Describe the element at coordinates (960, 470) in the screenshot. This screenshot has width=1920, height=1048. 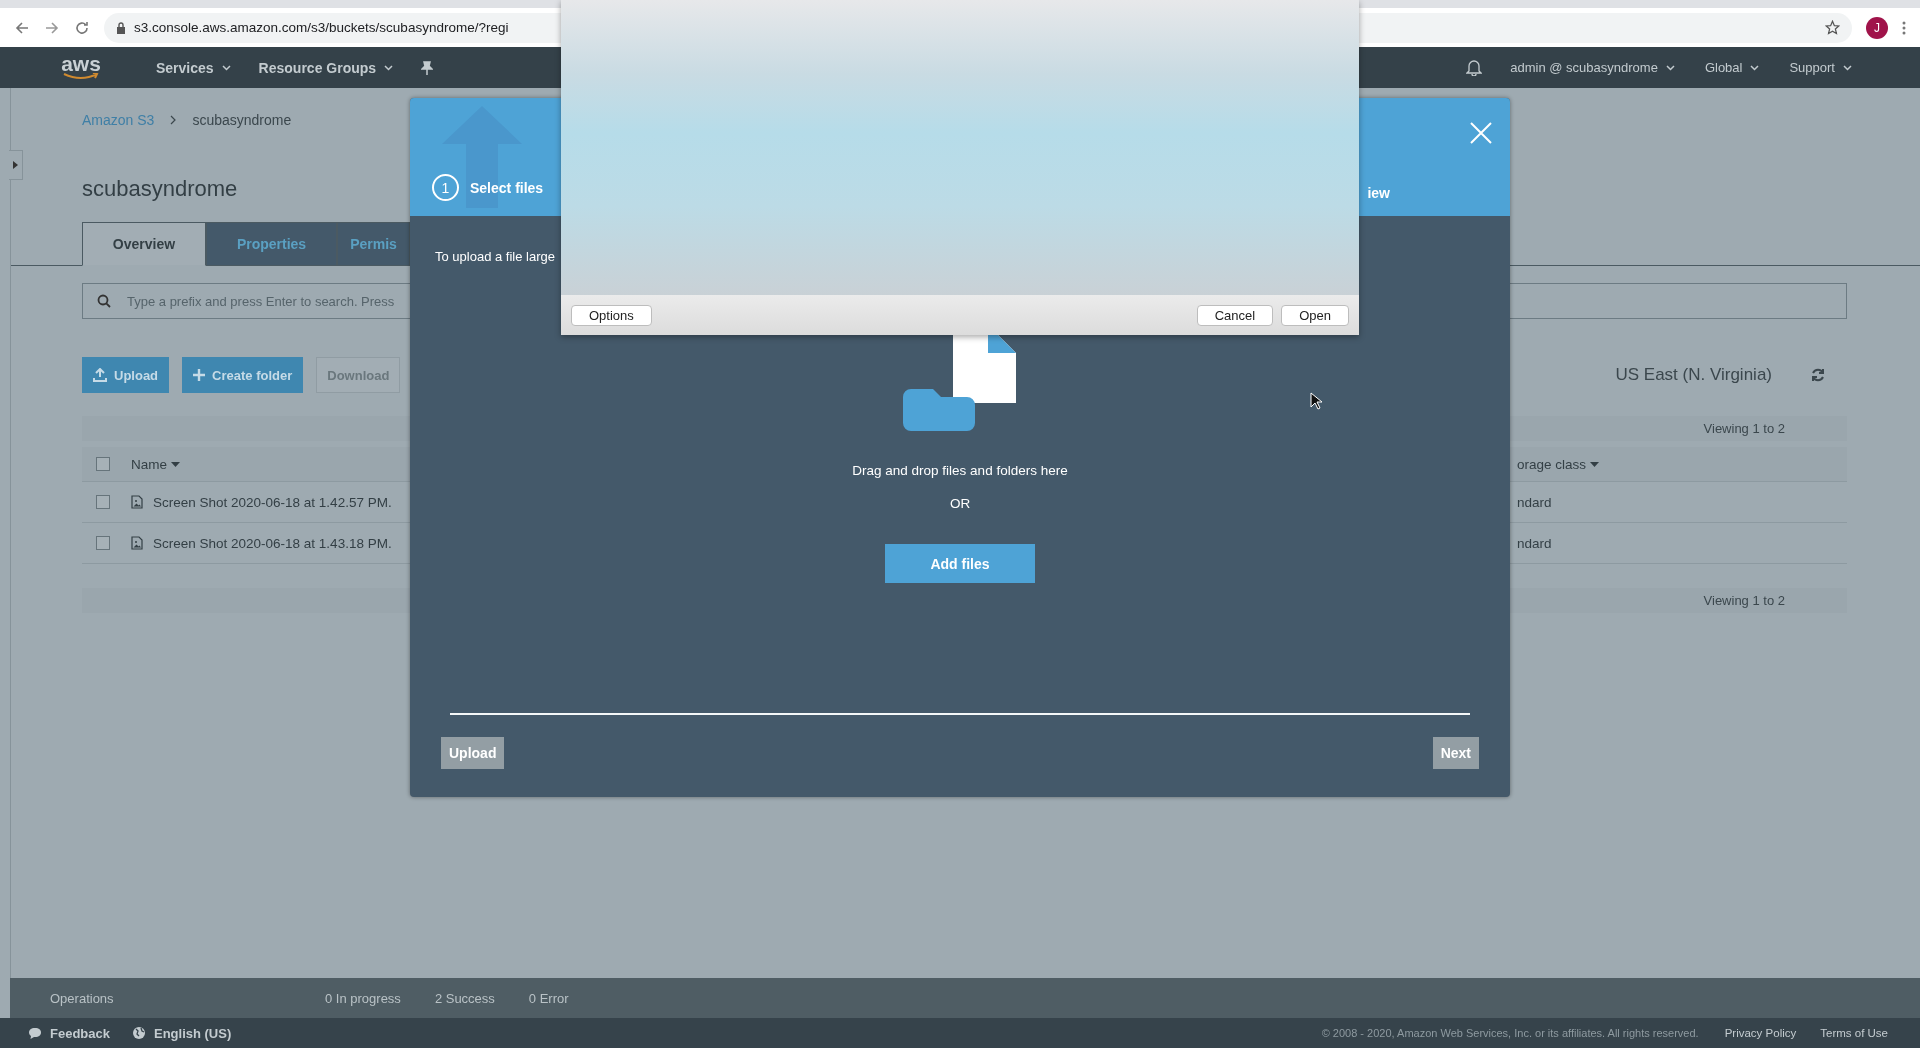
I see `drop-zone-text: Drag and drop files and folders here` at that location.